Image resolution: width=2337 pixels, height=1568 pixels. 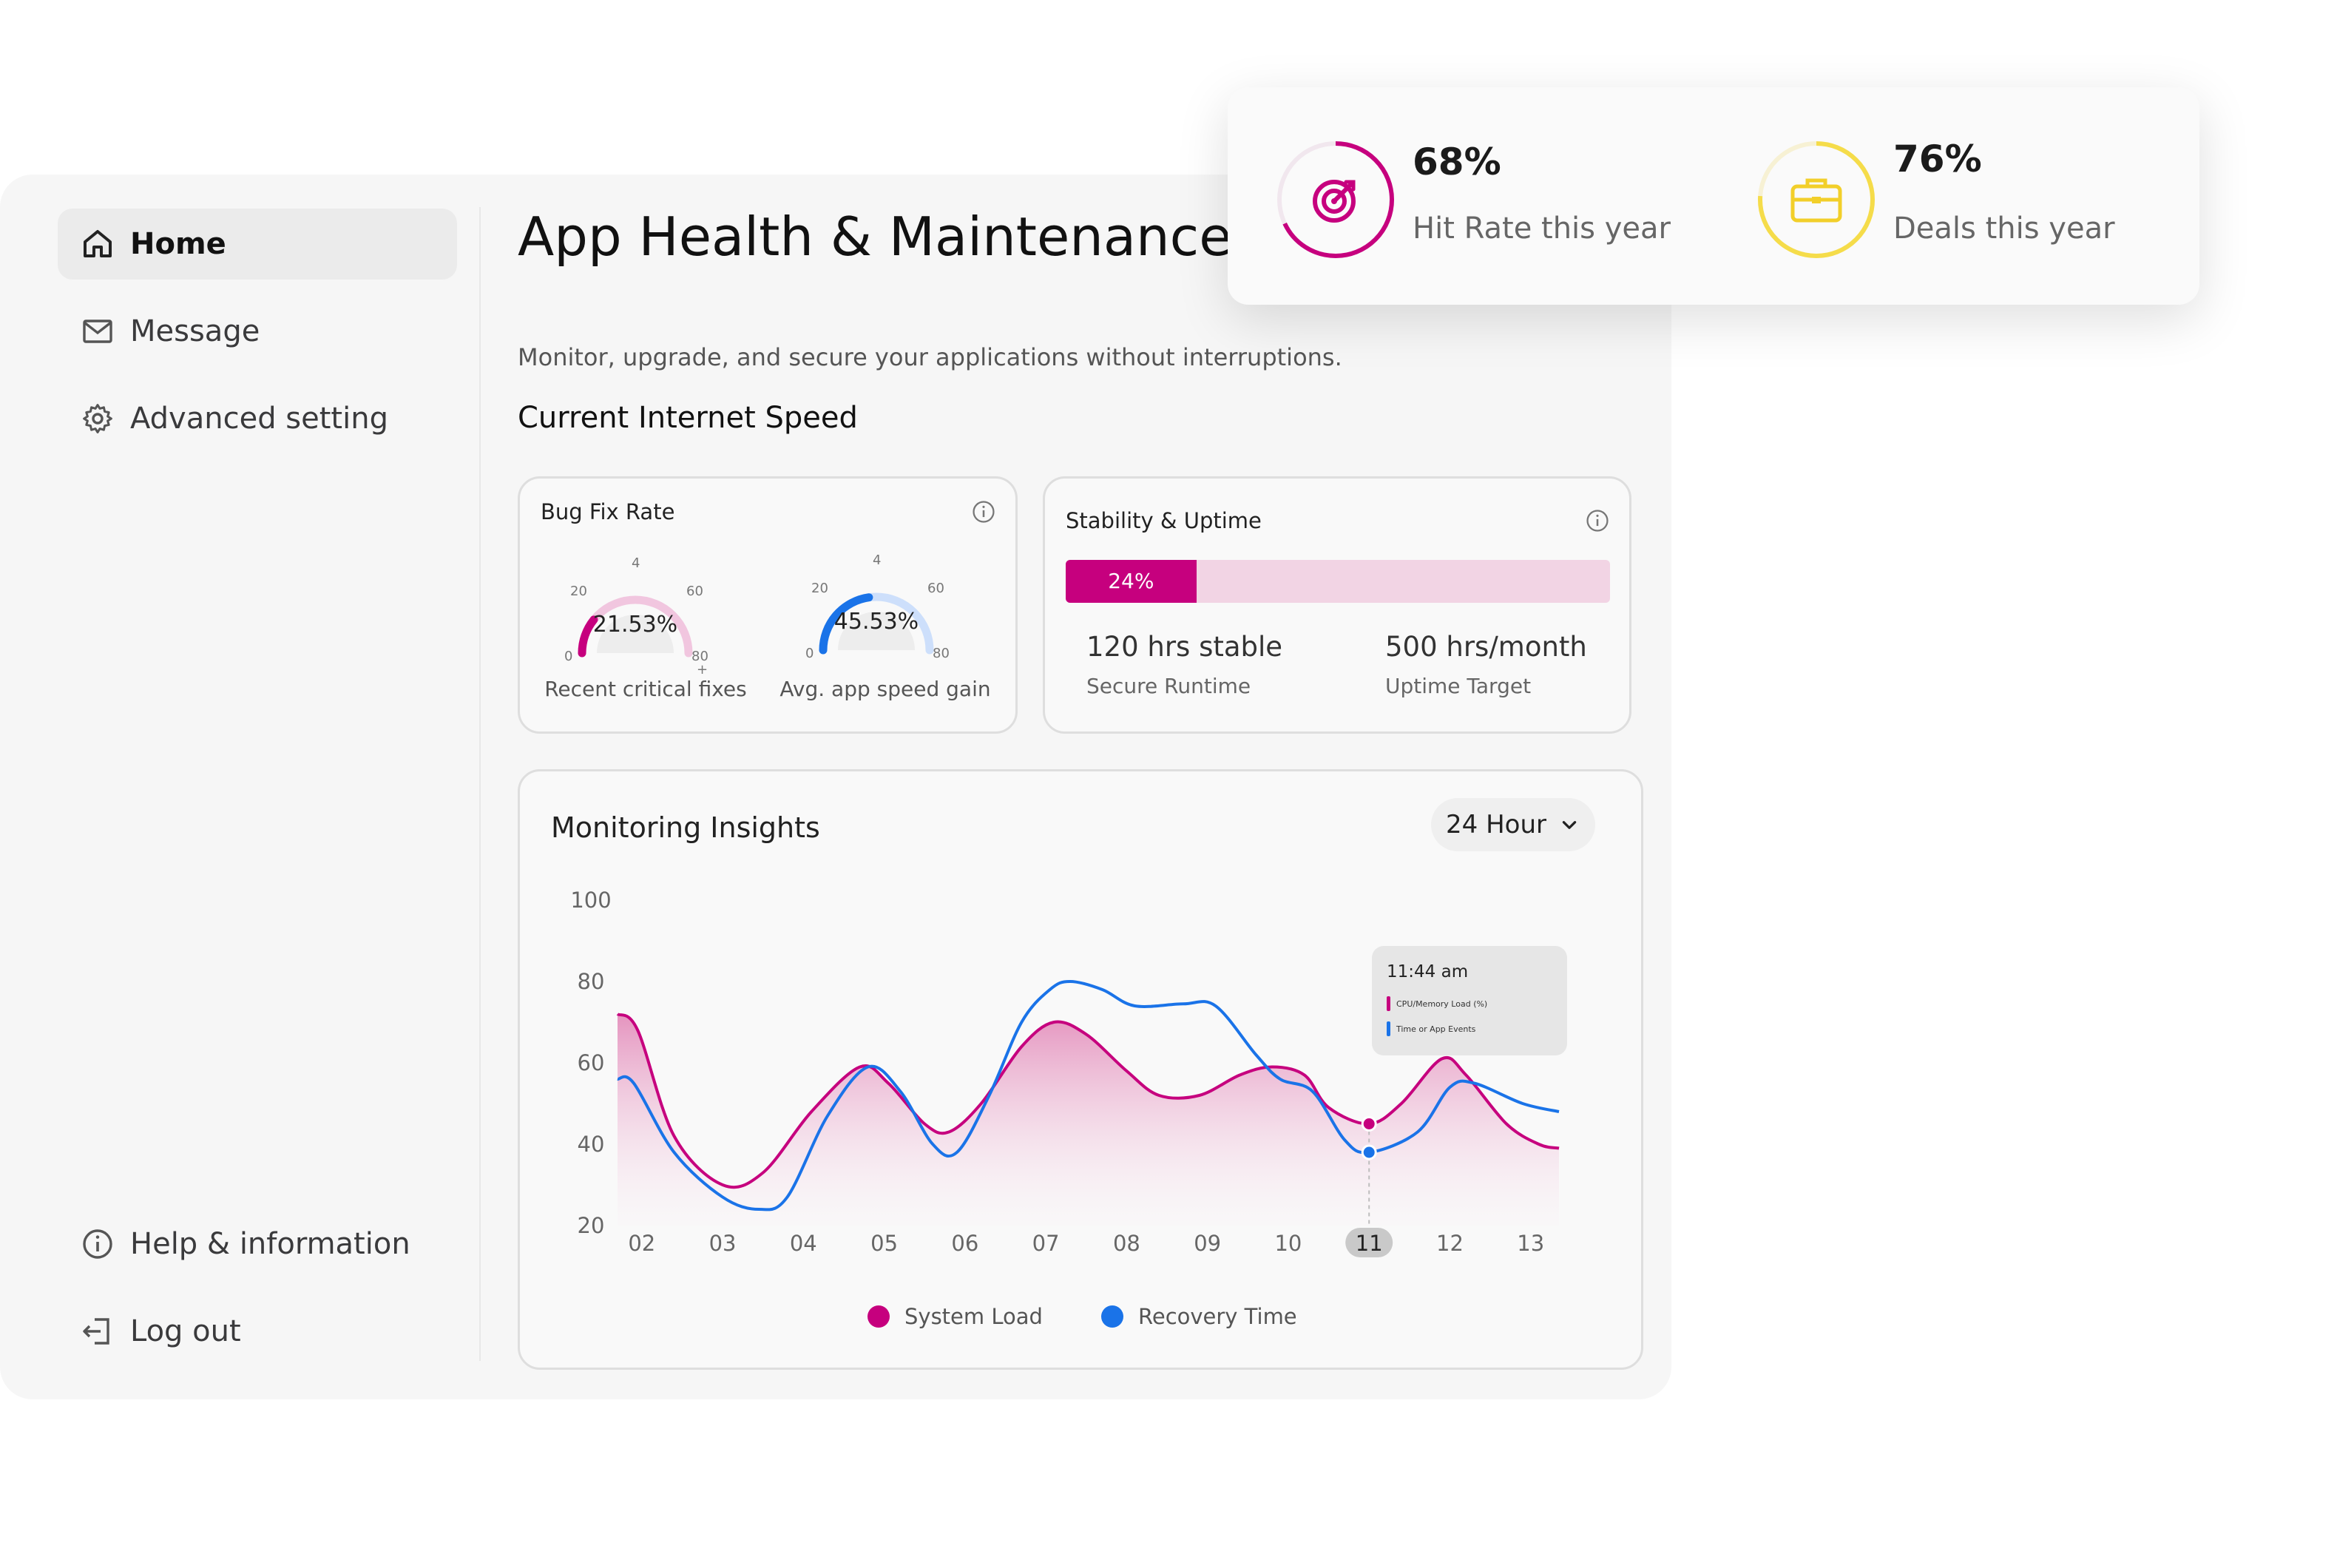 I want to click on x-tick-label: 13, so click(x=1530, y=1243).